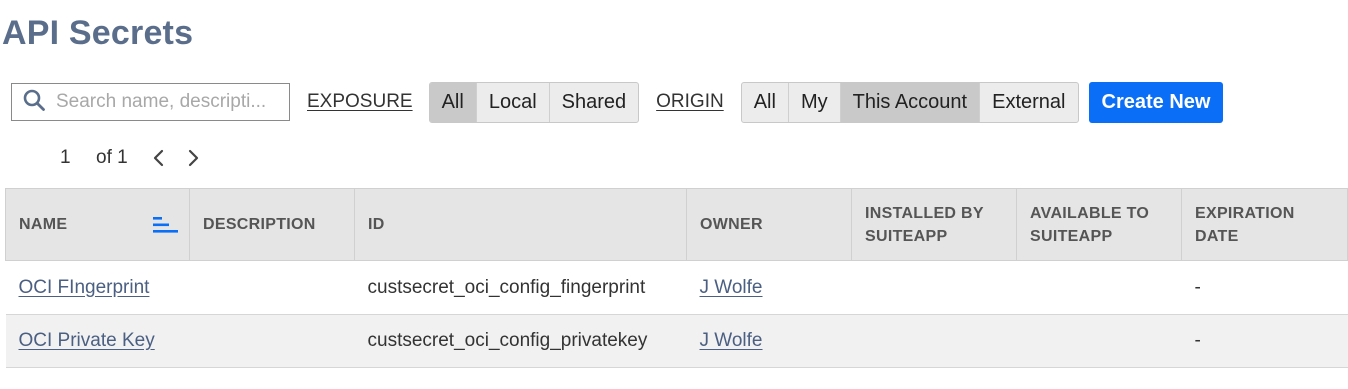  What do you see at coordinates (87, 340) in the screenshot?
I see `secret-name-link: OCI Private Key` at bounding box center [87, 340].